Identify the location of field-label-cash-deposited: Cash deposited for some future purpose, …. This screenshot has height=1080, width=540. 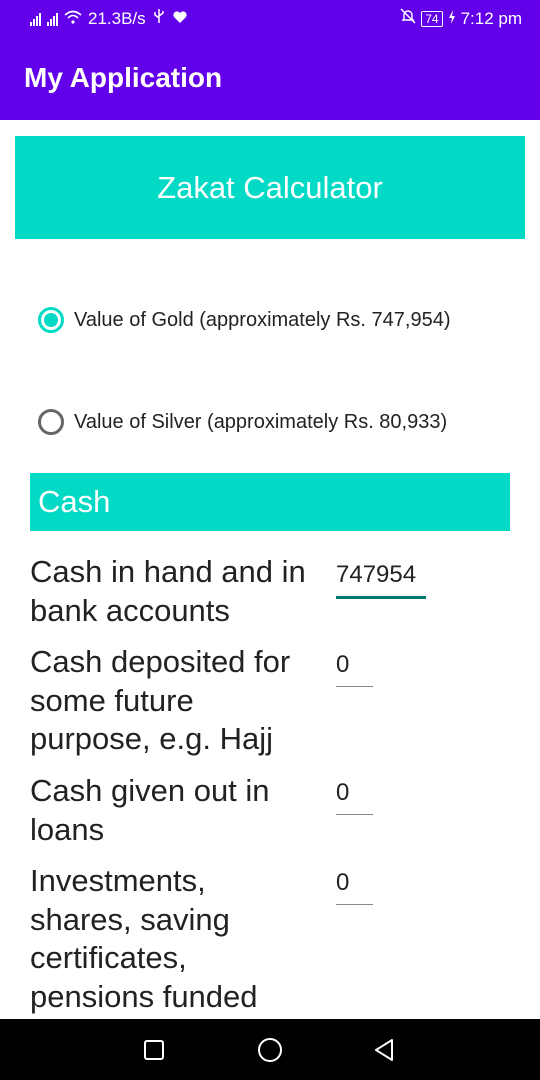
(160, 700).